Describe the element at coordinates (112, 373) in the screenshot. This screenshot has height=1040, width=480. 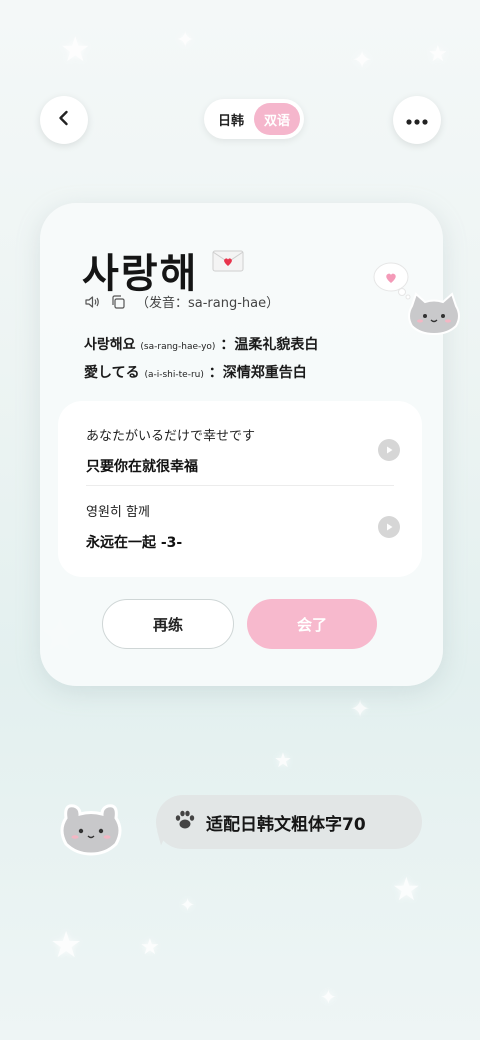
I see `form-text: 愛してる` at that location.